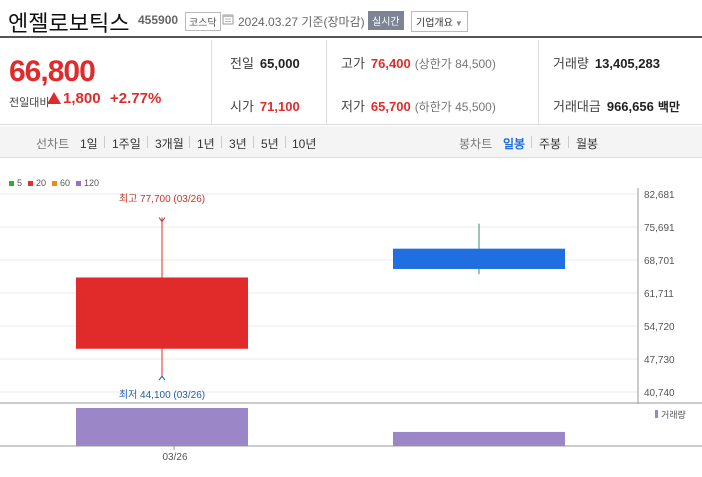  Describe the element at coordinates (616, 106) in the screenshot. I see `trade-amount: 거래대금 966,656 백만` at that location.